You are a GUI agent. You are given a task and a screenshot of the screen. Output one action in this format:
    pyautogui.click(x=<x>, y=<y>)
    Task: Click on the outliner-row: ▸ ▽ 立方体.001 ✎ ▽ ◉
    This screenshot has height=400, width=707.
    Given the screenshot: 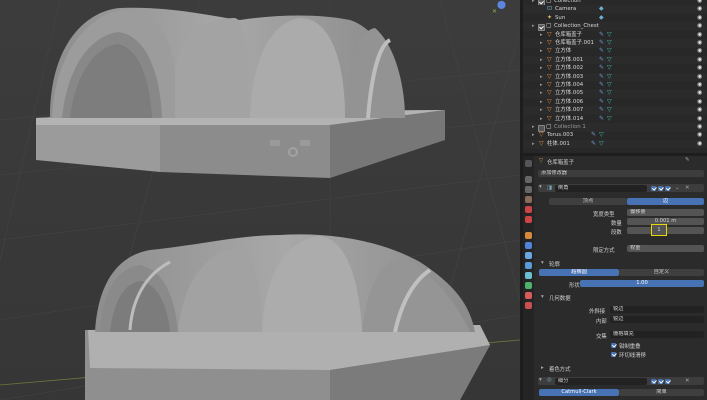 What is the action you would take?
    pyautogui.click(x=615, y=60)
    